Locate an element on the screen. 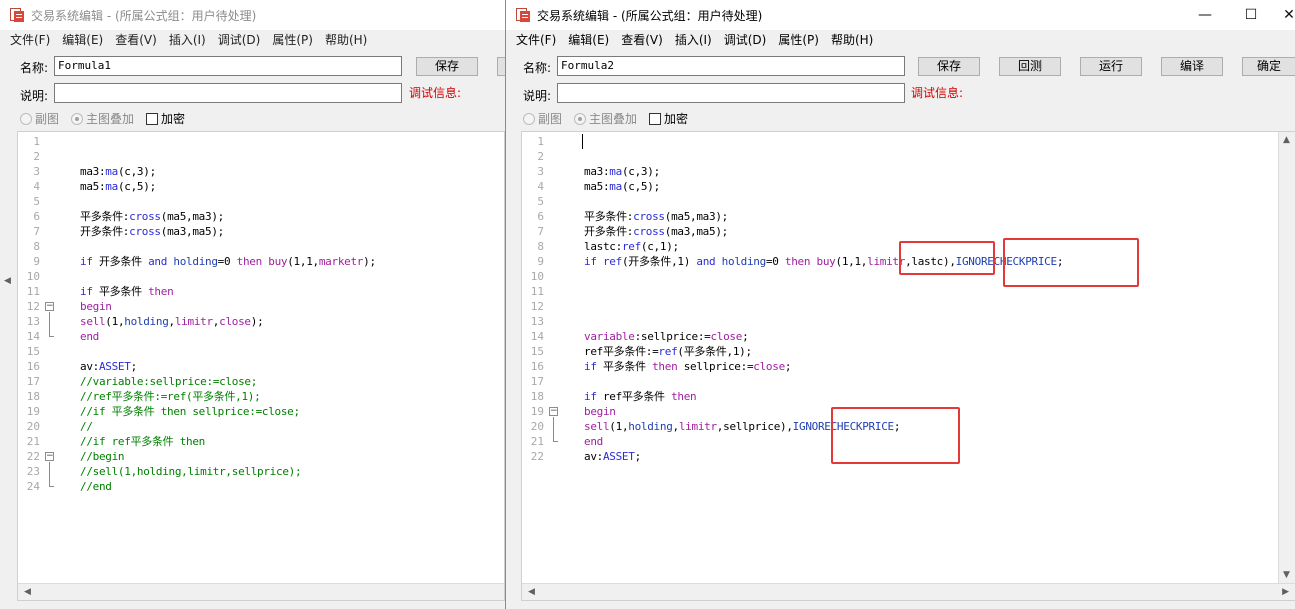 The image size is (1295, 609). code-token: cross is located at coordinates (145, 216).